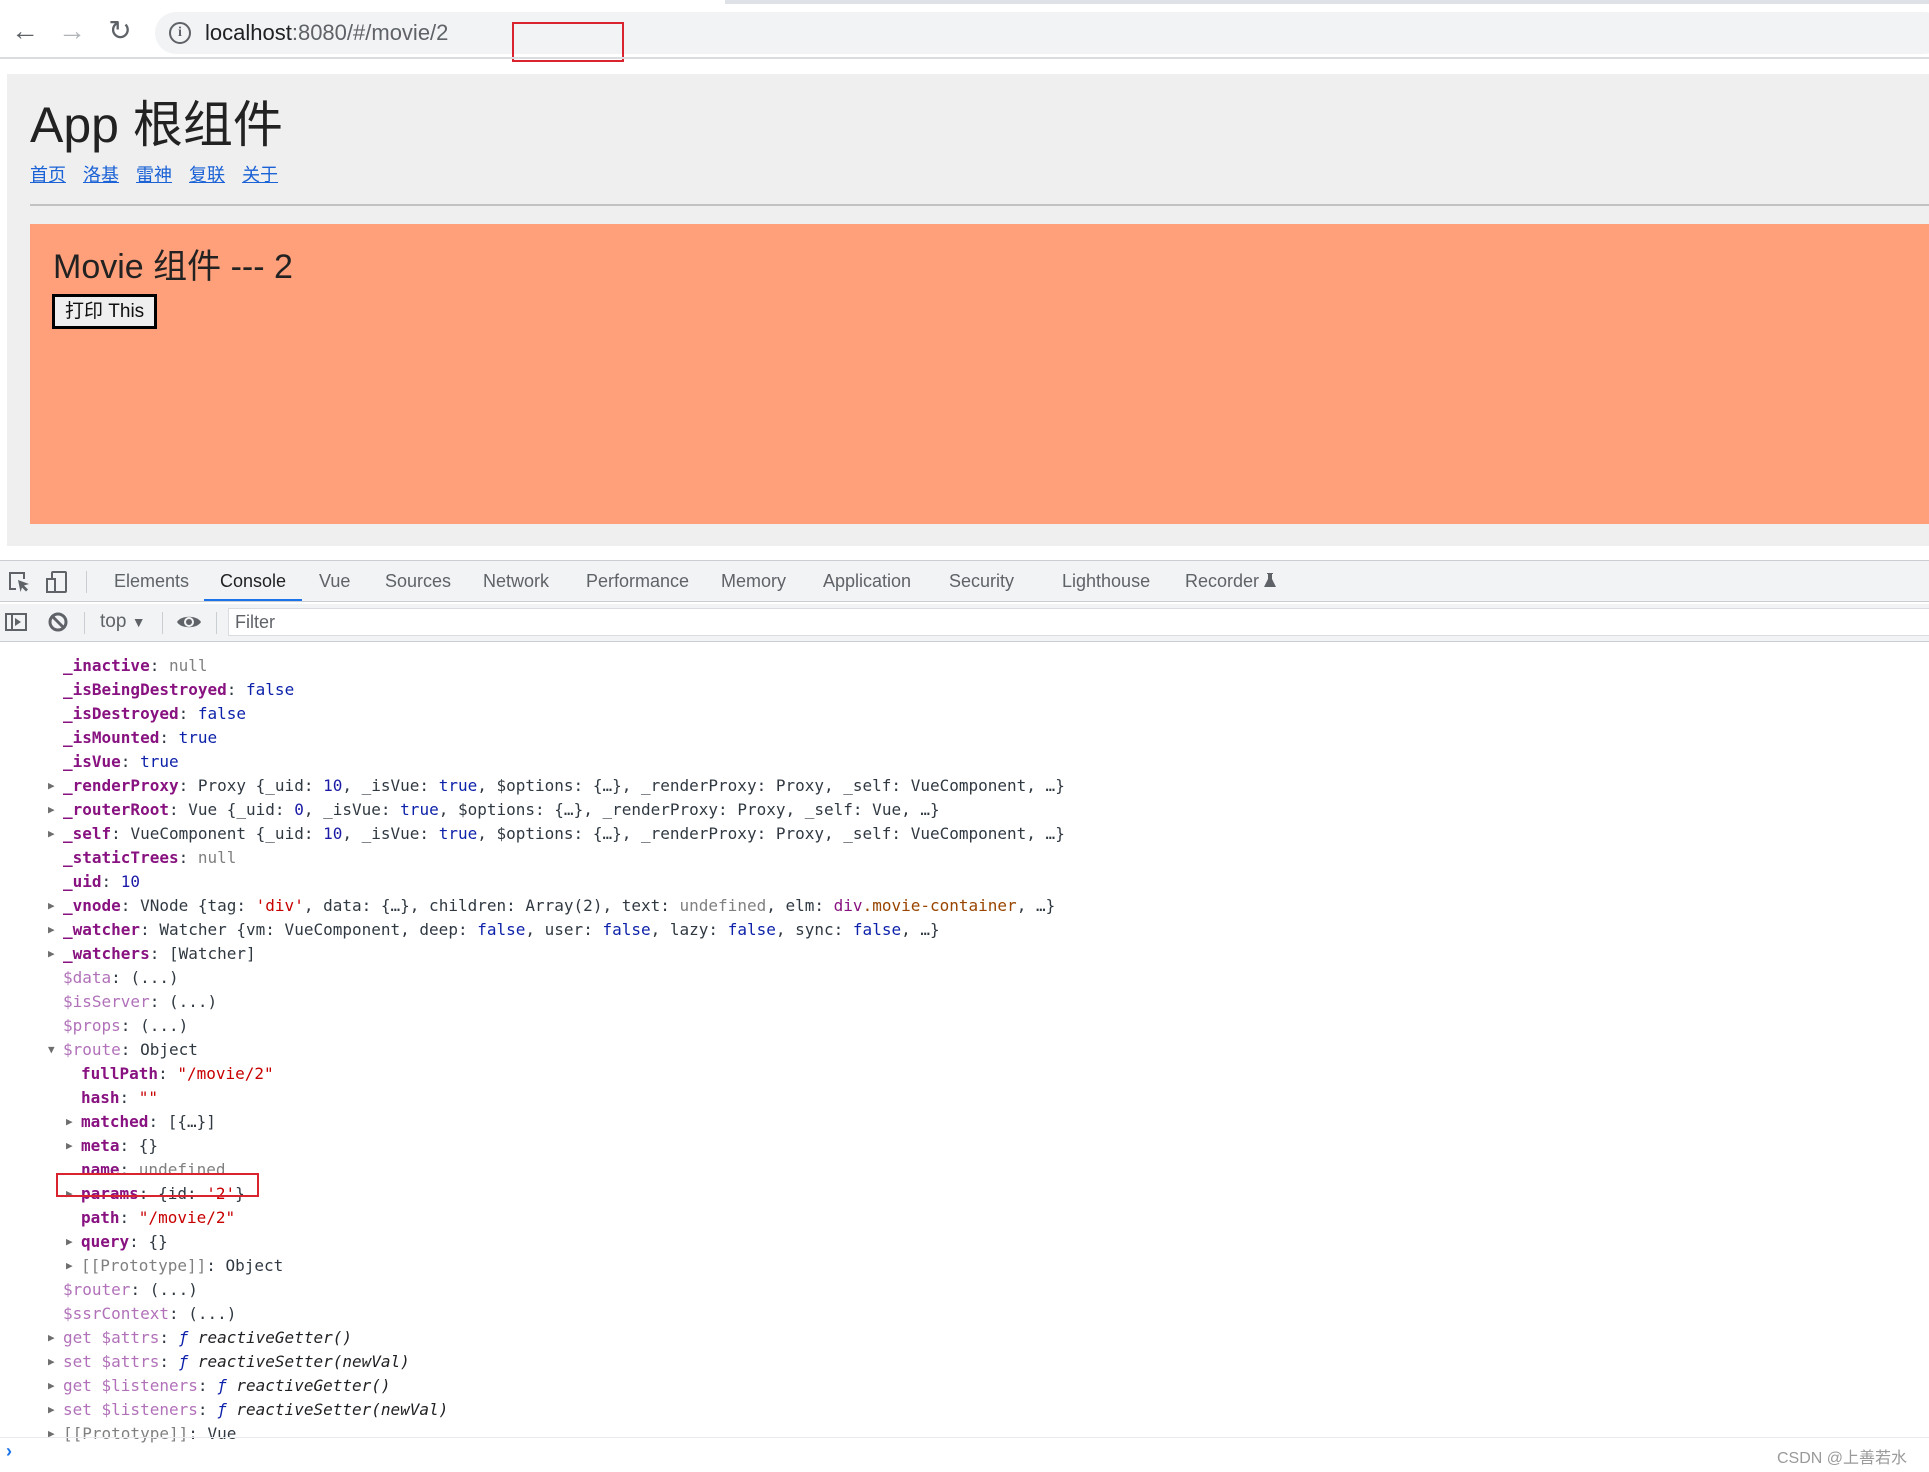 This screenshot has width=1929, height=1472. Describe the element at coordinates (1106, 581) in the screenshot. I see `tab-lighthouse: Lighthouse` at that location.